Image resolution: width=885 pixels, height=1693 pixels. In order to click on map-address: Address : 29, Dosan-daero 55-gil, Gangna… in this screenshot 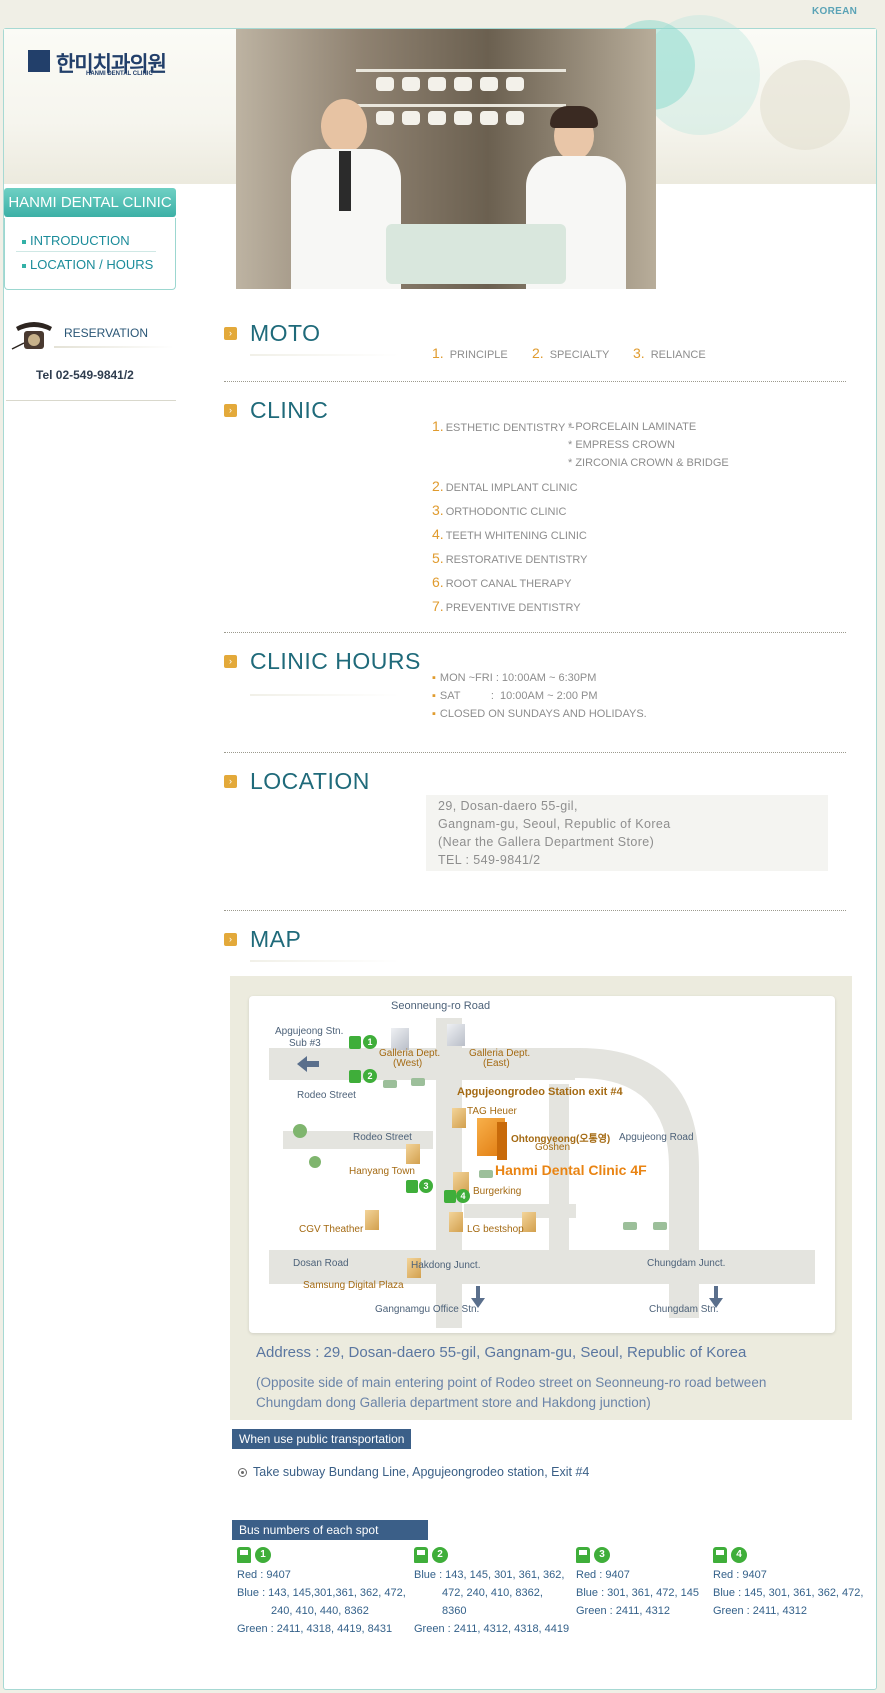, I will do `click(501, 1352)`.